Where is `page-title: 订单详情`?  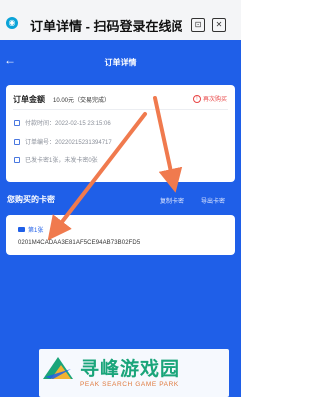
page-title: 订单详情 is located at coordinates (120, 62).